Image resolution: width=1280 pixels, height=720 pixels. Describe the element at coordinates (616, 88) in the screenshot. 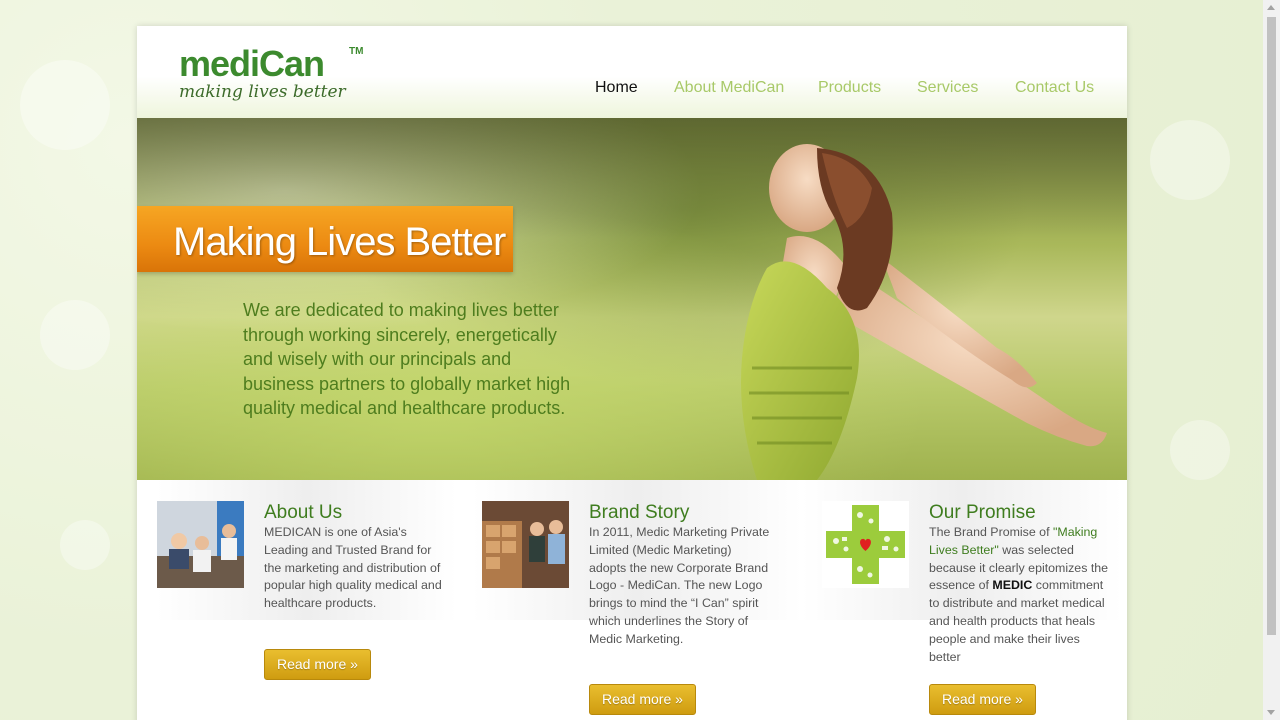

I see `nav-home: Home` at that location.